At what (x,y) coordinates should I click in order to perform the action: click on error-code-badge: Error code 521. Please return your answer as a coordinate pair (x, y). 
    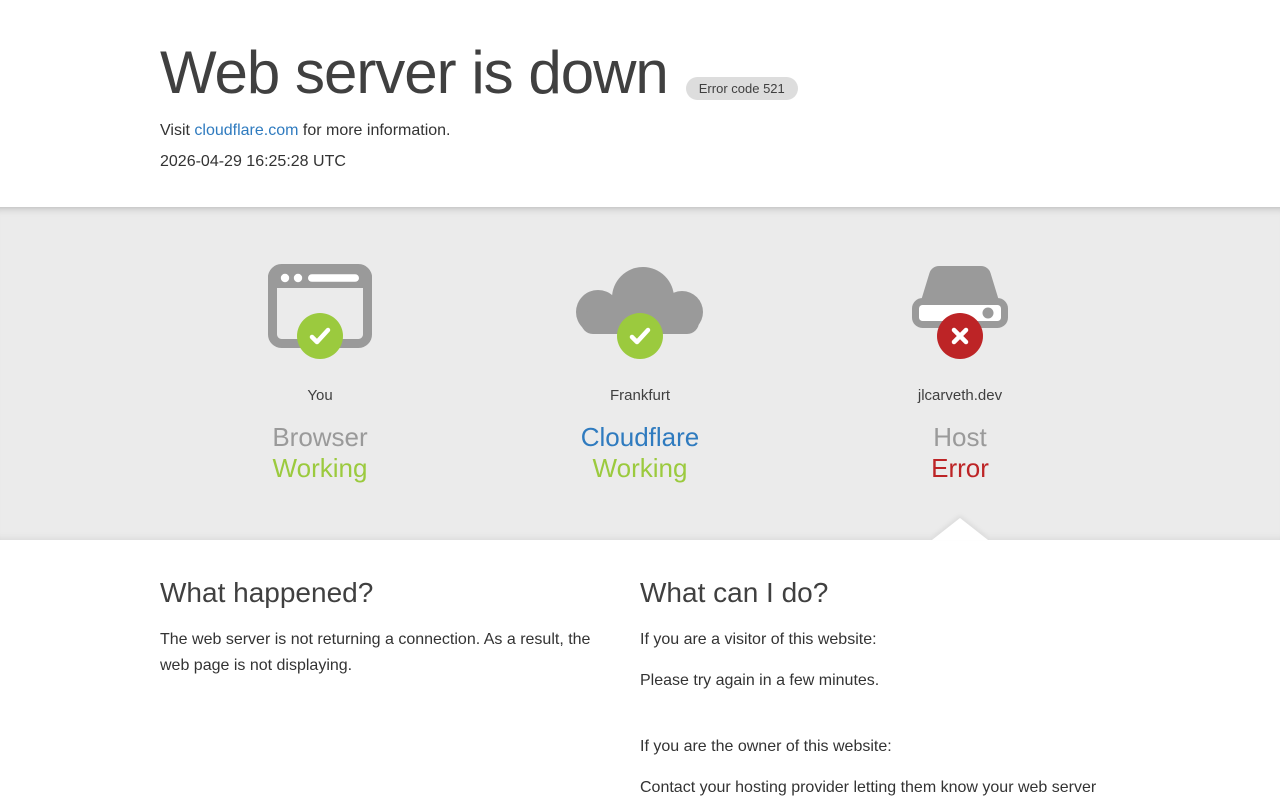
    Looking at the image, I should click on (741, 89).